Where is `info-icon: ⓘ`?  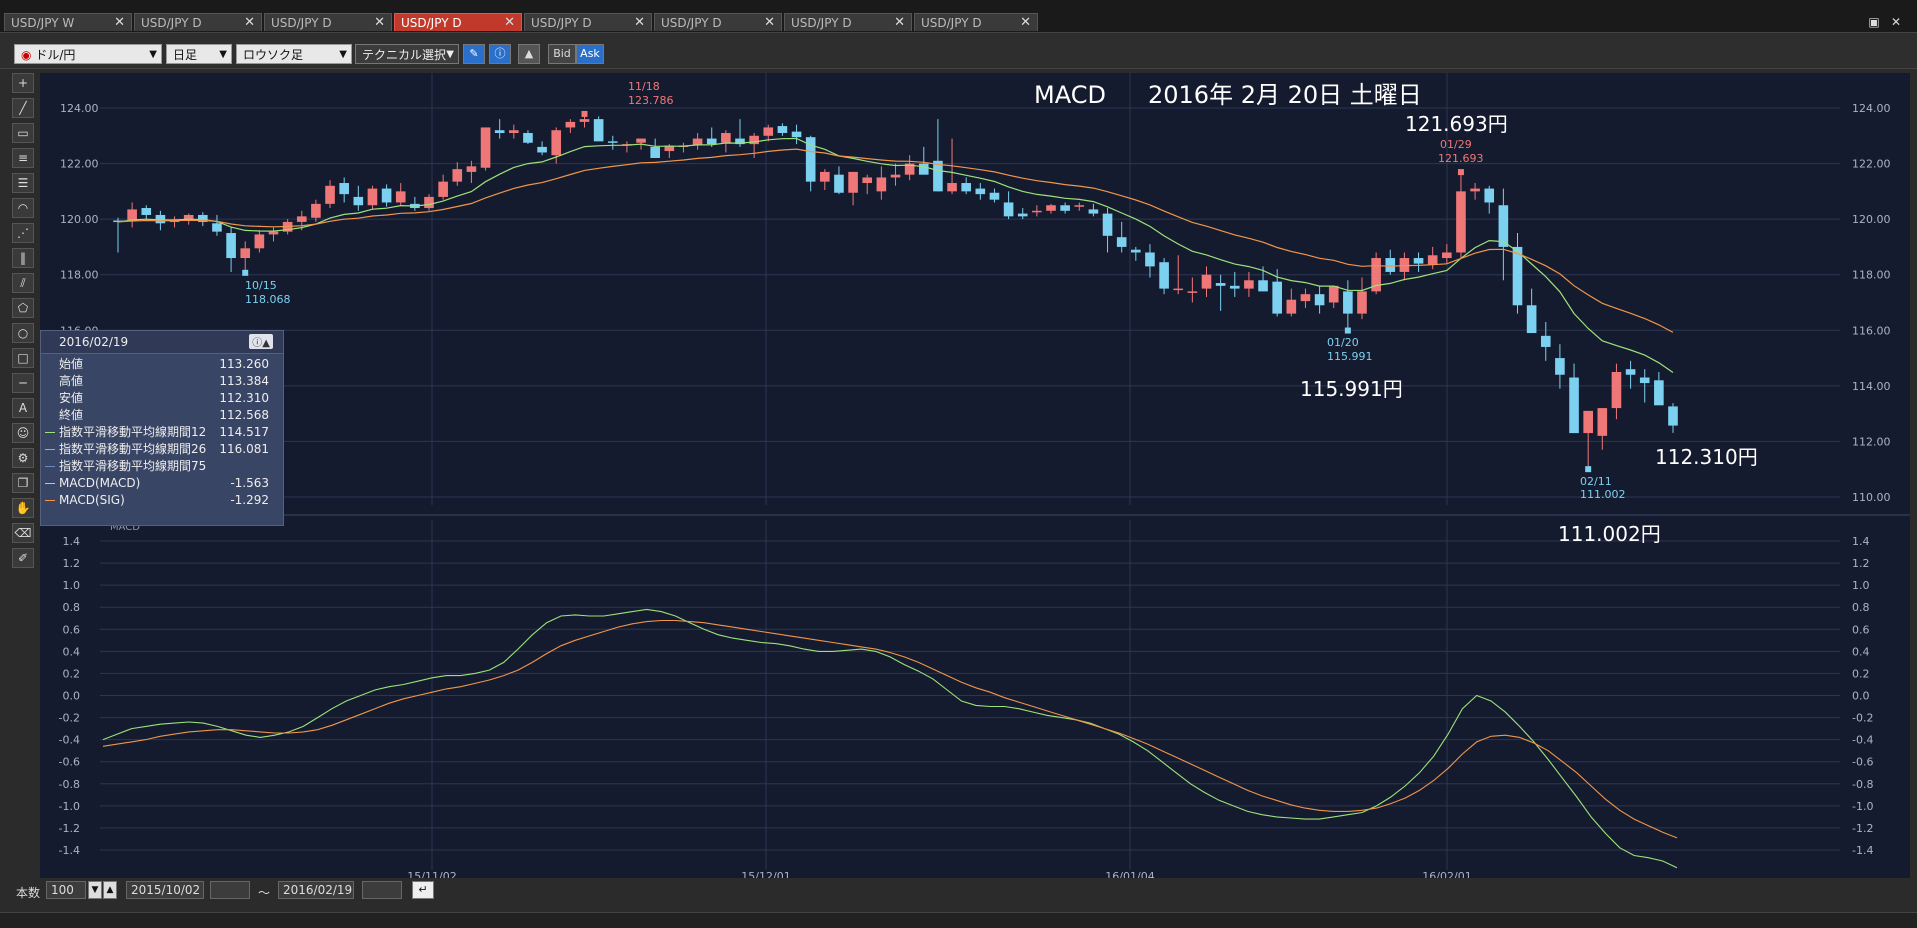
info-icon: ⓘ is located at coordinates (500, 53).